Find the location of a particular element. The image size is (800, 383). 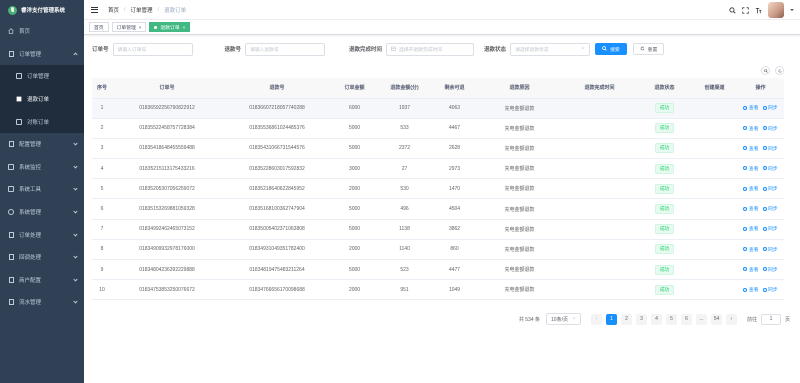

order-no-placeholder: 请输入订单号 is located at coordinates (132, 50).